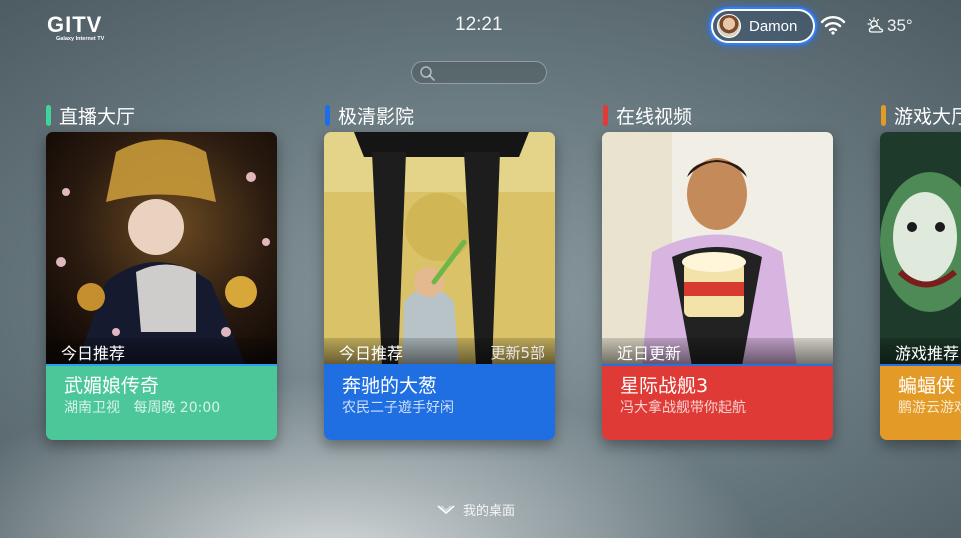 The width and height of the screenshot is (961, 538). What do you see at coordinates (773, 26) in the screenshot?
I see `user-name: Damon` at bounding box center [773, 26].